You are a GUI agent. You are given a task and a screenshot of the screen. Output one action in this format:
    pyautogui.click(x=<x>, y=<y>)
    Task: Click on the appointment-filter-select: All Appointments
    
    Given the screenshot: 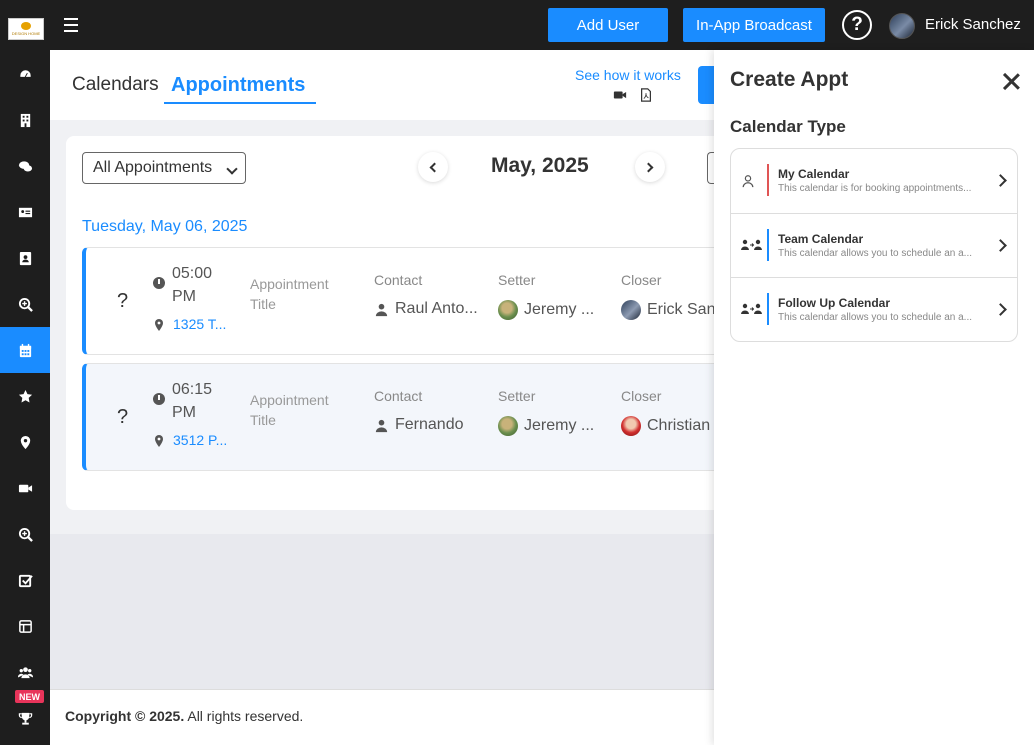 What is the action you would take?
    pyautogui.click(x=164, y=168)
    